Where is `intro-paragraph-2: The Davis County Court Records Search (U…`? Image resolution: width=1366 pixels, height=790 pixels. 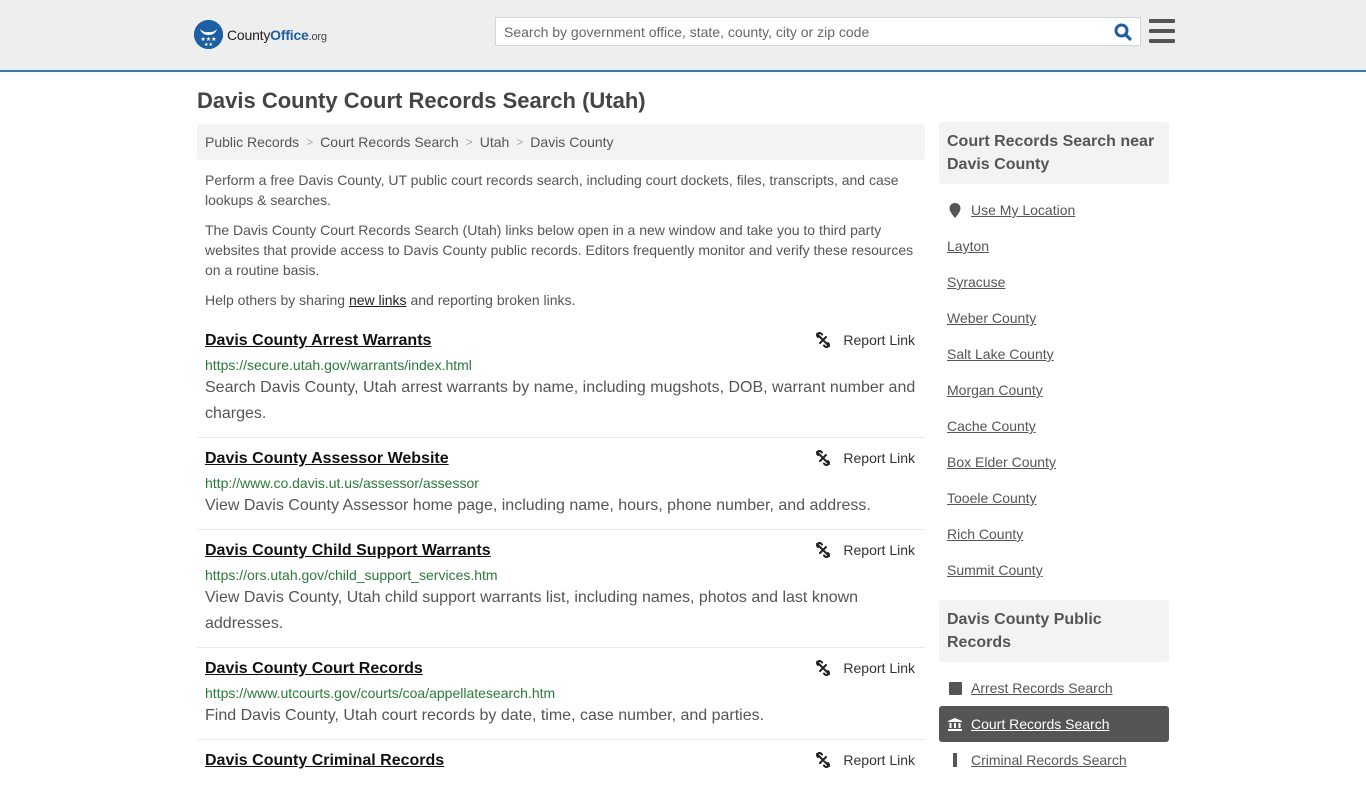
intro-paragraph-2: The Davis County Court Records Search (U… is located at coordinates (559, 250).